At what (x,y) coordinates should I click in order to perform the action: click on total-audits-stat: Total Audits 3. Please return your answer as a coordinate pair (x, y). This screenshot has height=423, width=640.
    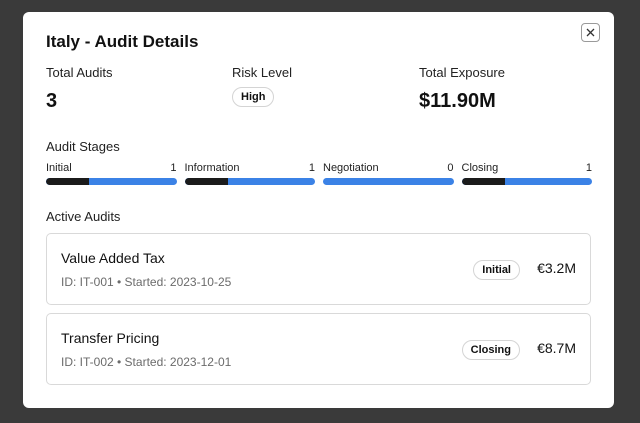
    Looking at the image, I should click on (79, 89).